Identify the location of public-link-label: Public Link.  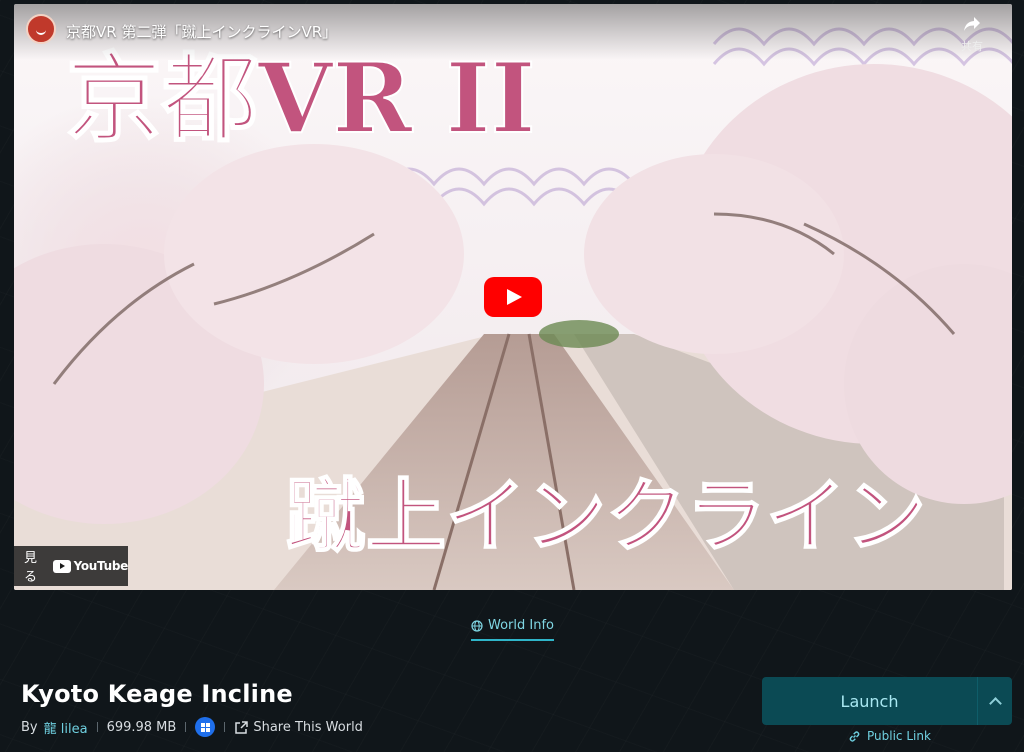
(899, 736).